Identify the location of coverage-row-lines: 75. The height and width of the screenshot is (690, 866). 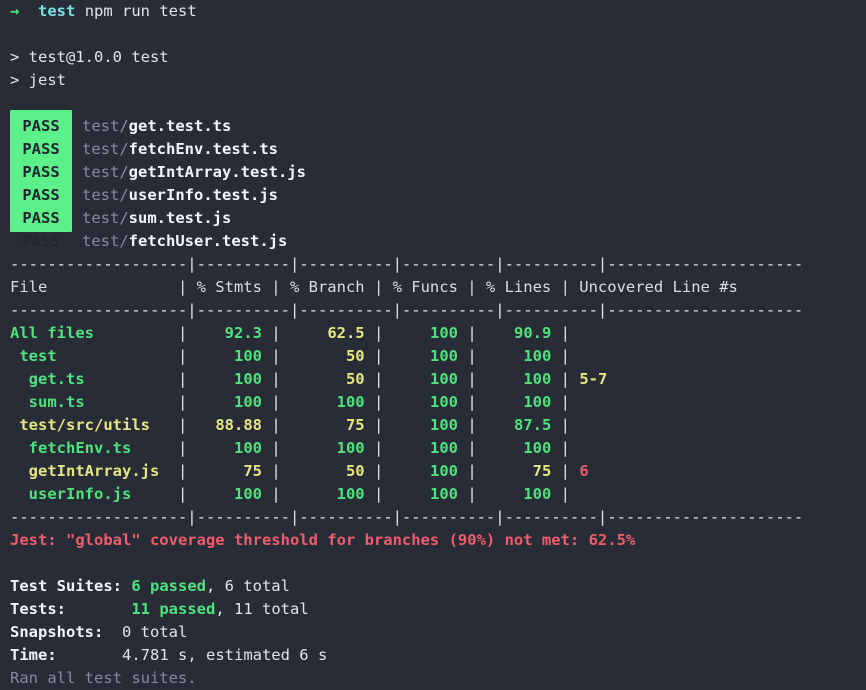
(514, 471).